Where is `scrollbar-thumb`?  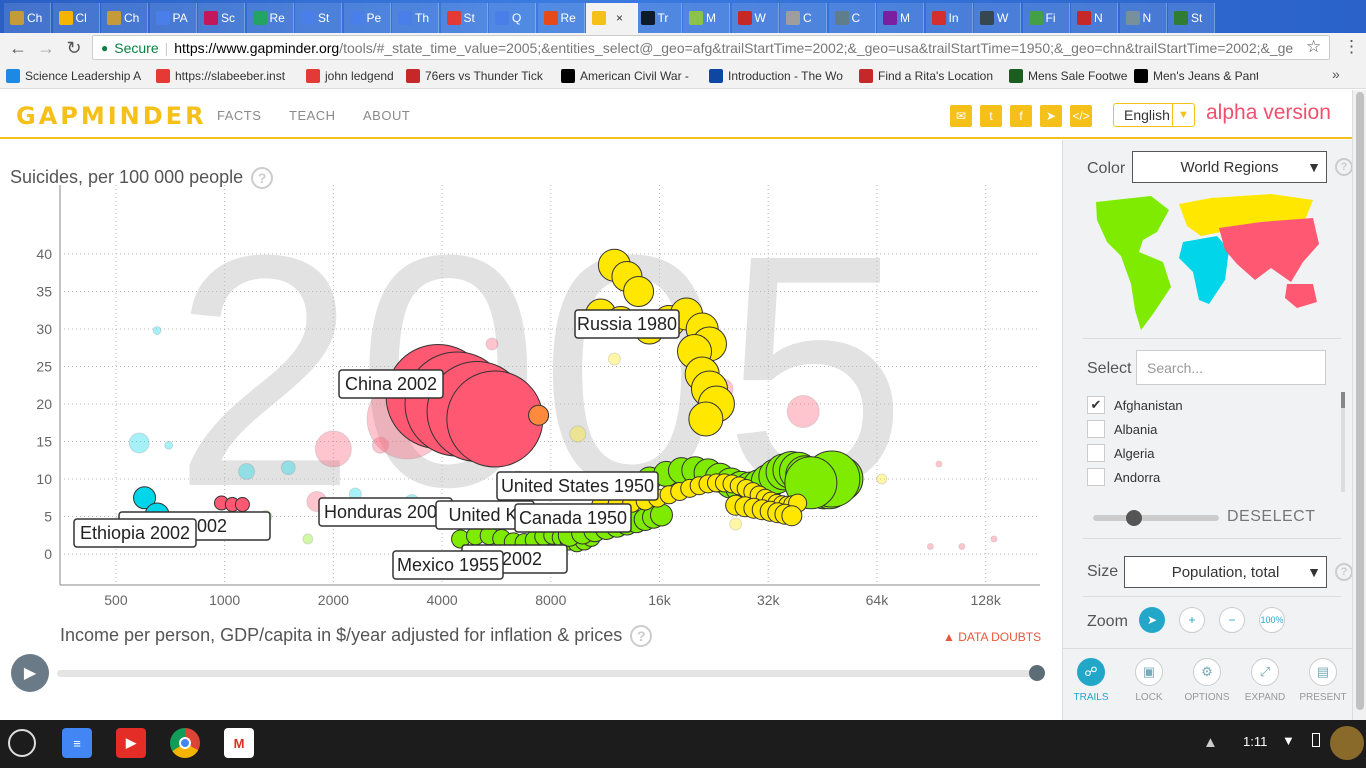 scrollbar-thumb is located at coordinates (1360, 401).